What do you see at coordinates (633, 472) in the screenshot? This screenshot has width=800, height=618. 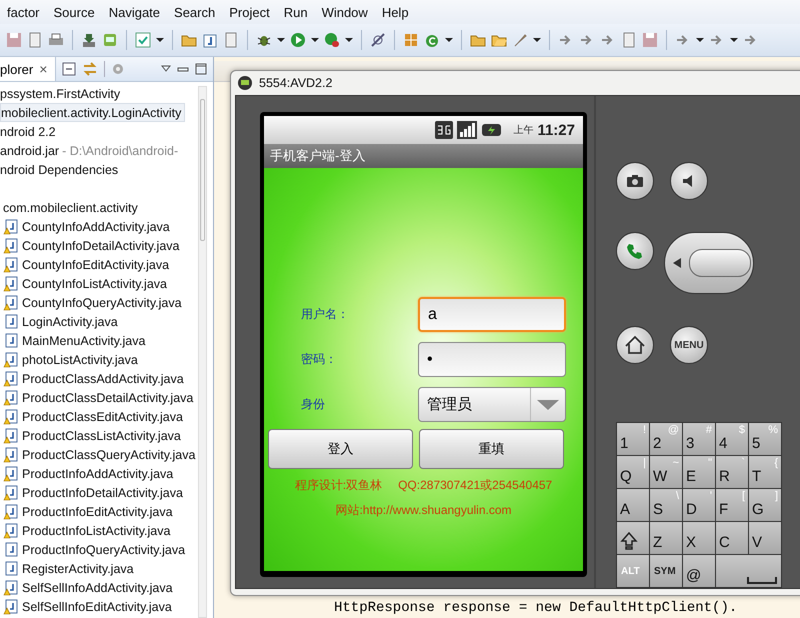 I see `keyboard-key: Q |` at bounding box center [633, 472].